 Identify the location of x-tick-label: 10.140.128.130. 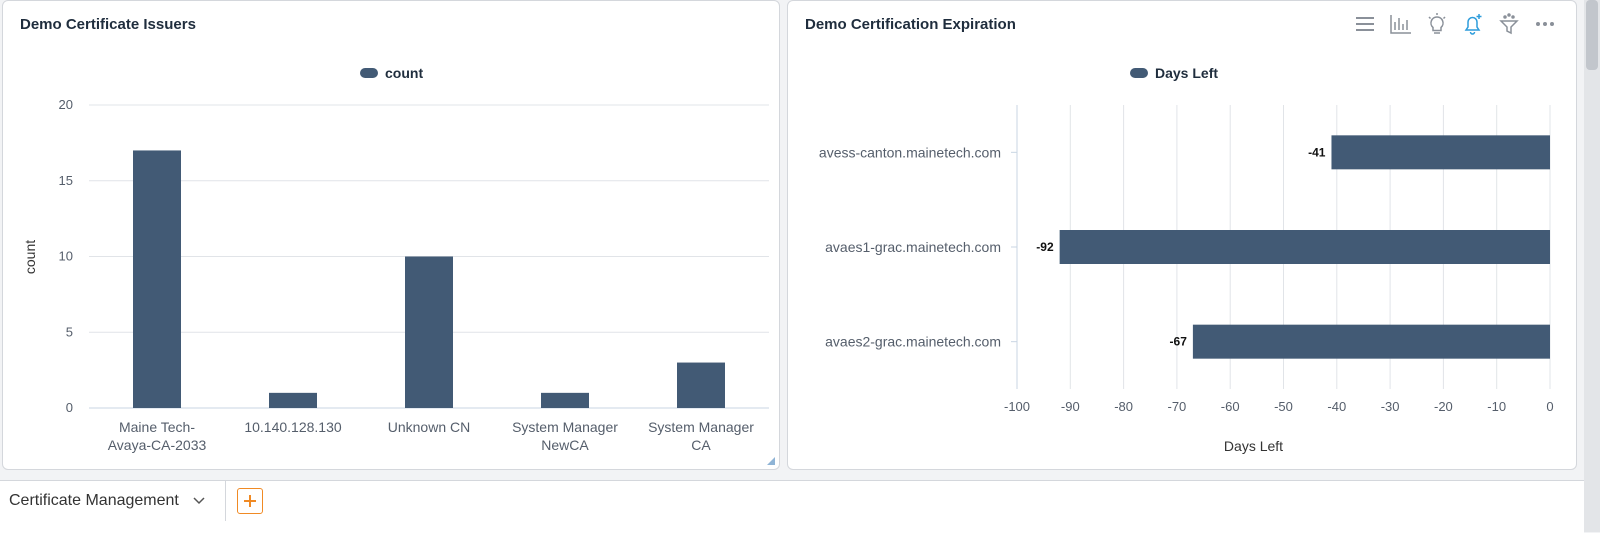
(293, 427).